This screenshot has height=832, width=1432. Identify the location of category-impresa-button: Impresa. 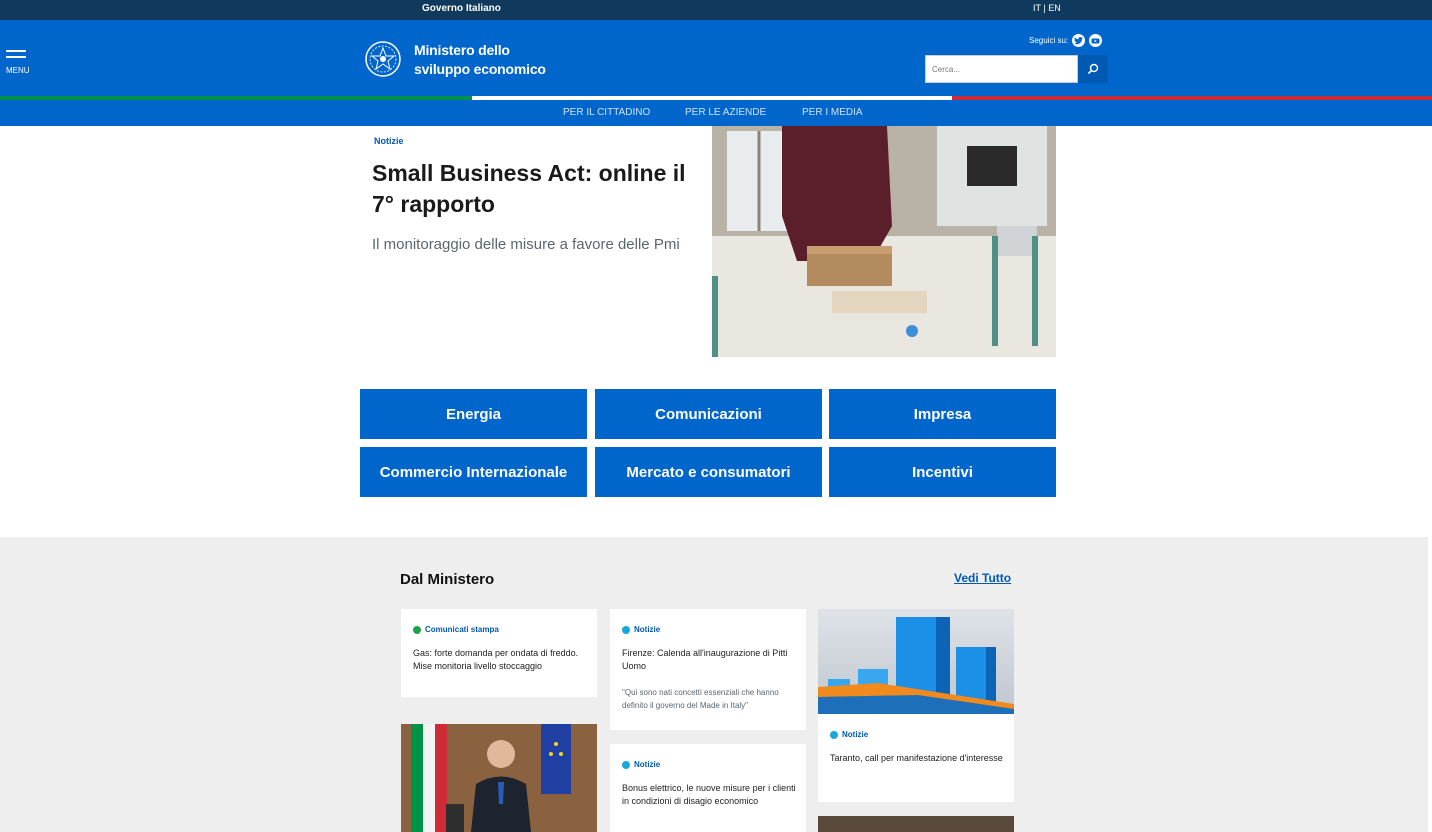
(942, 414).